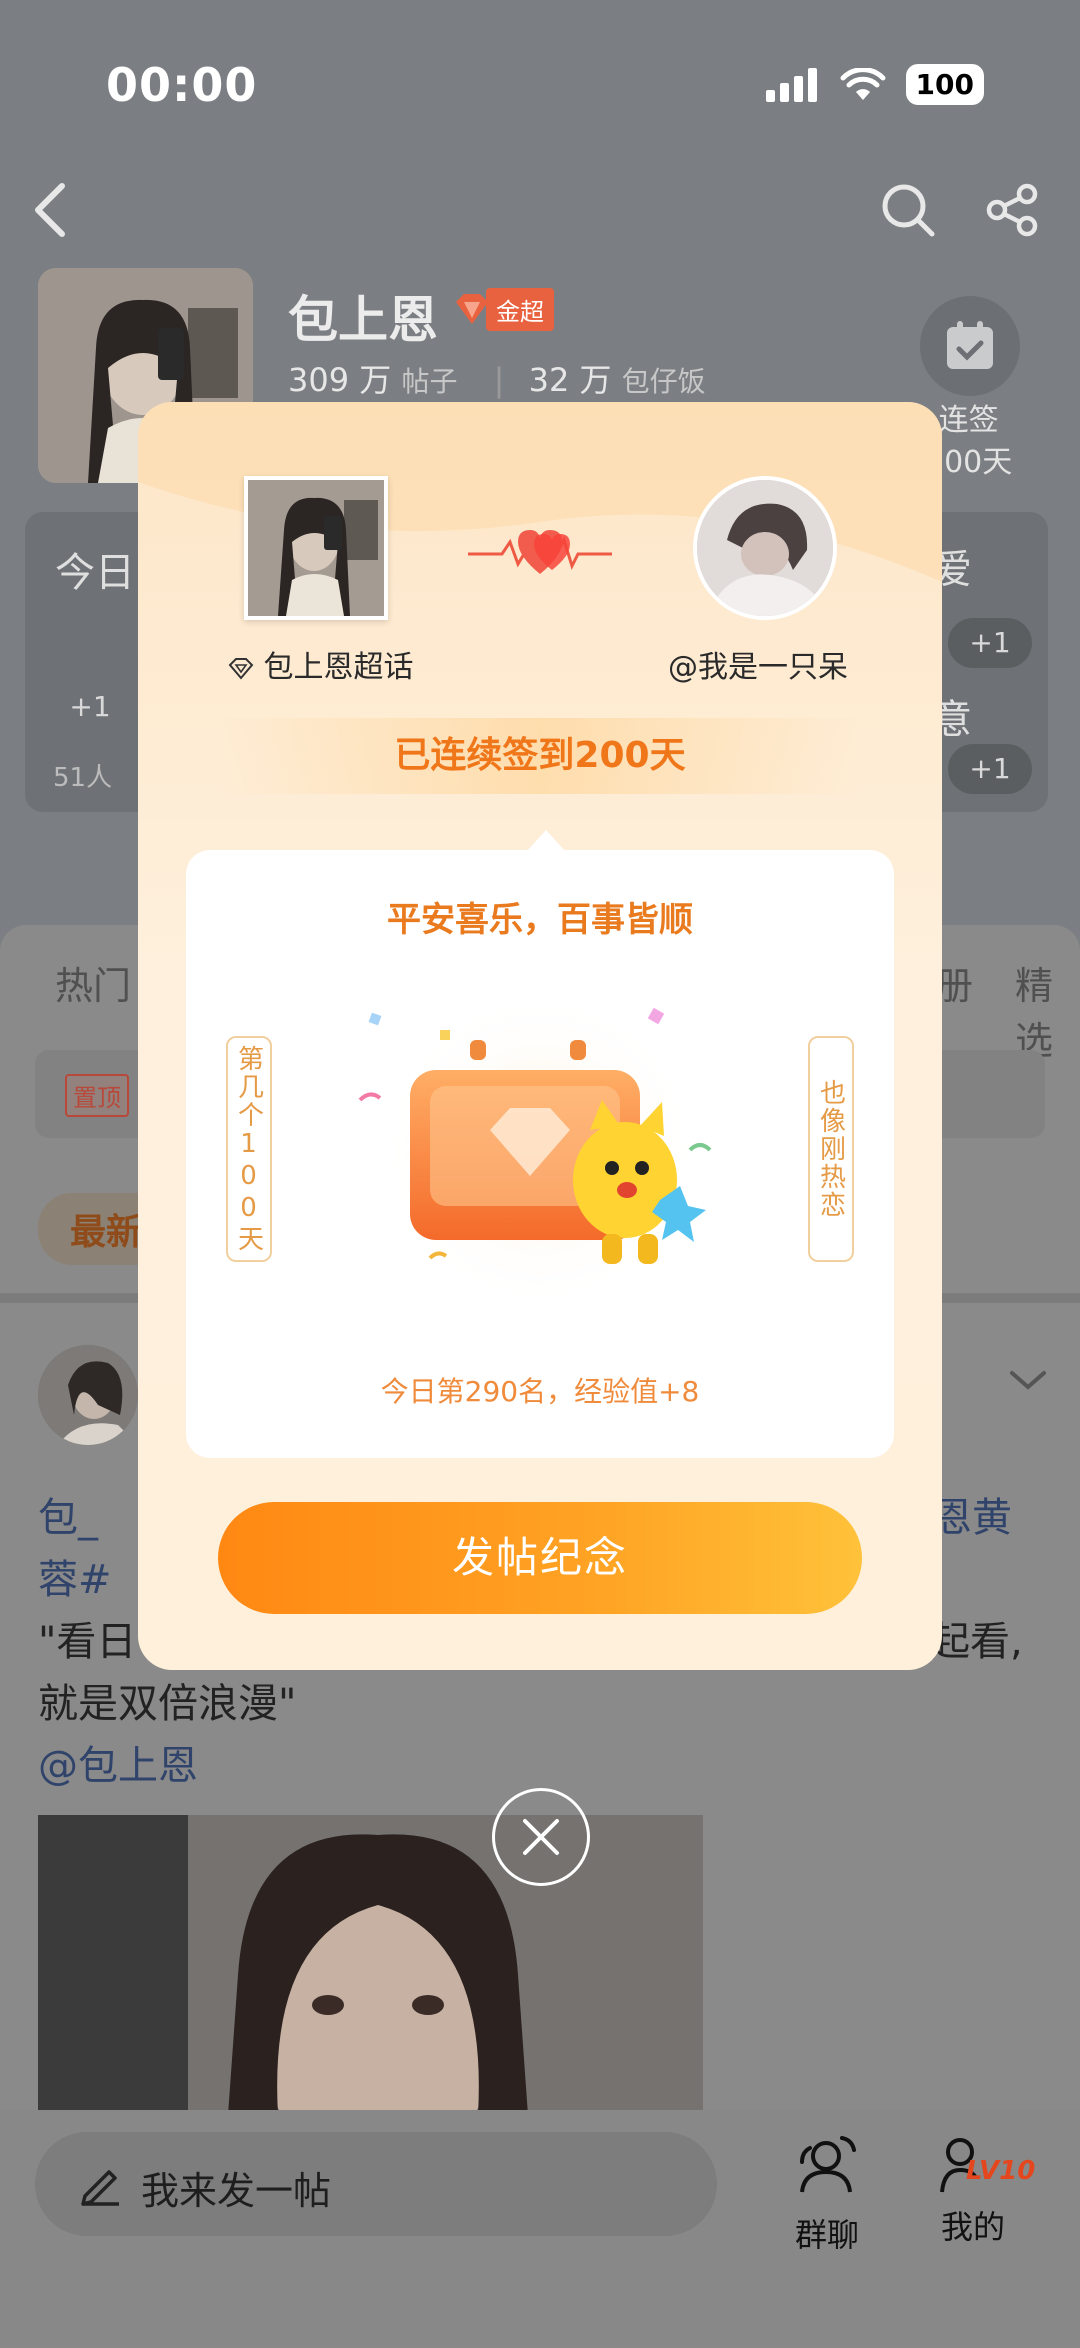 This screenshot has width=1080, height=2348. What do you see at coordinates (95, 573) in the screenshot?
I see `today-card-title: 今日` at bounding box center [95, 573].